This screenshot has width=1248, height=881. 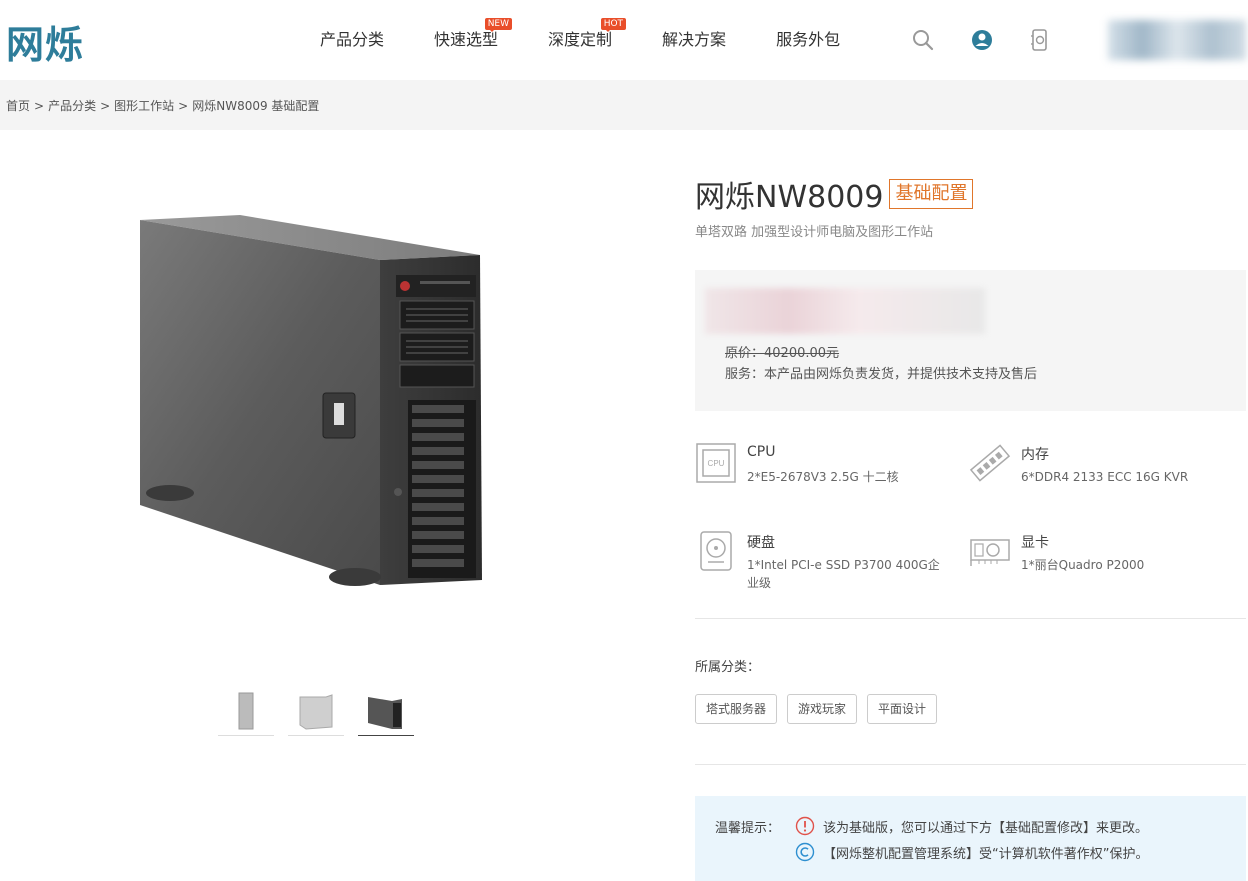 I want to click on tip-text: 【网烁整机配置管理系统】受“计算机软件著作权”保护。, so click(x=986, y=854).